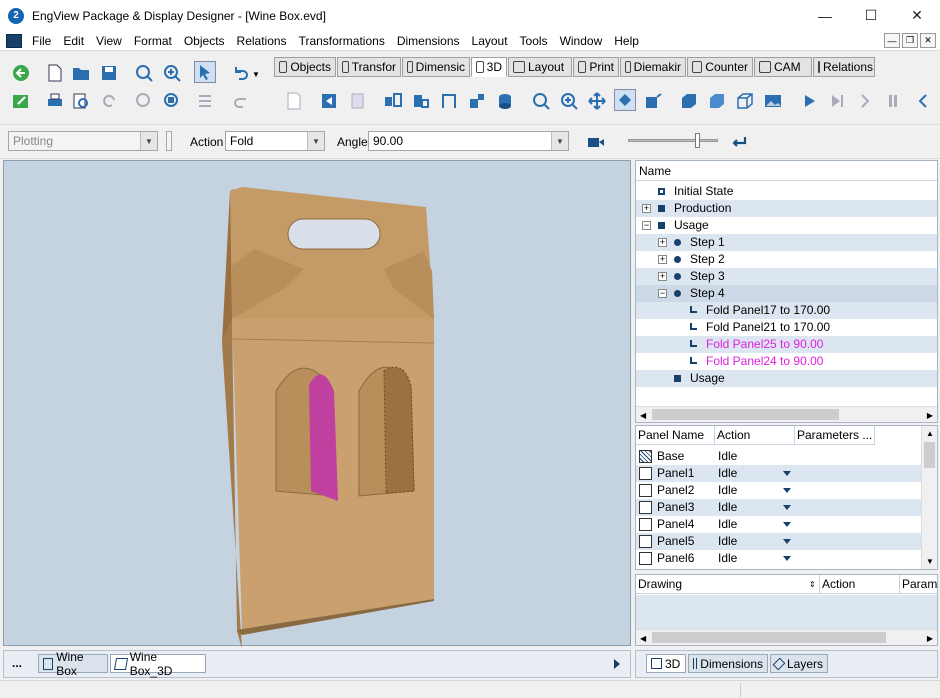 The width and height of the screenshot is (940, 698). What do you see at coordinates (468, 141) in the screenshot?
I see `angle-input: 90.00 ▼` at bounding box center [468, 141].